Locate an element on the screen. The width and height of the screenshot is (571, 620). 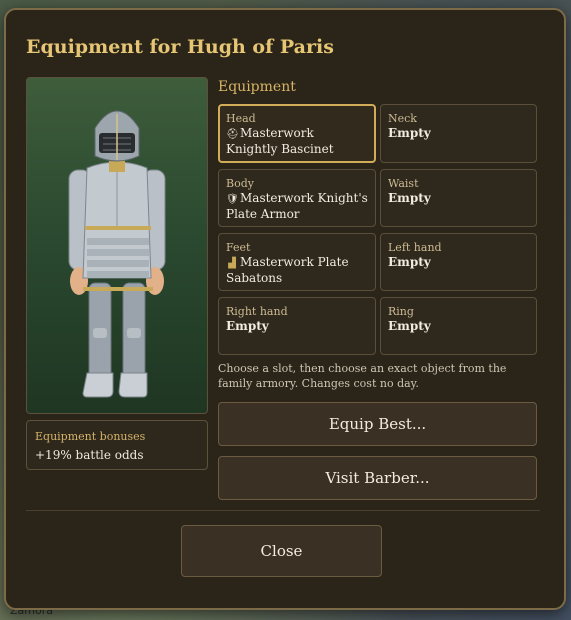
slot-waist: Waist Empty is located at coordinates (458, 198).